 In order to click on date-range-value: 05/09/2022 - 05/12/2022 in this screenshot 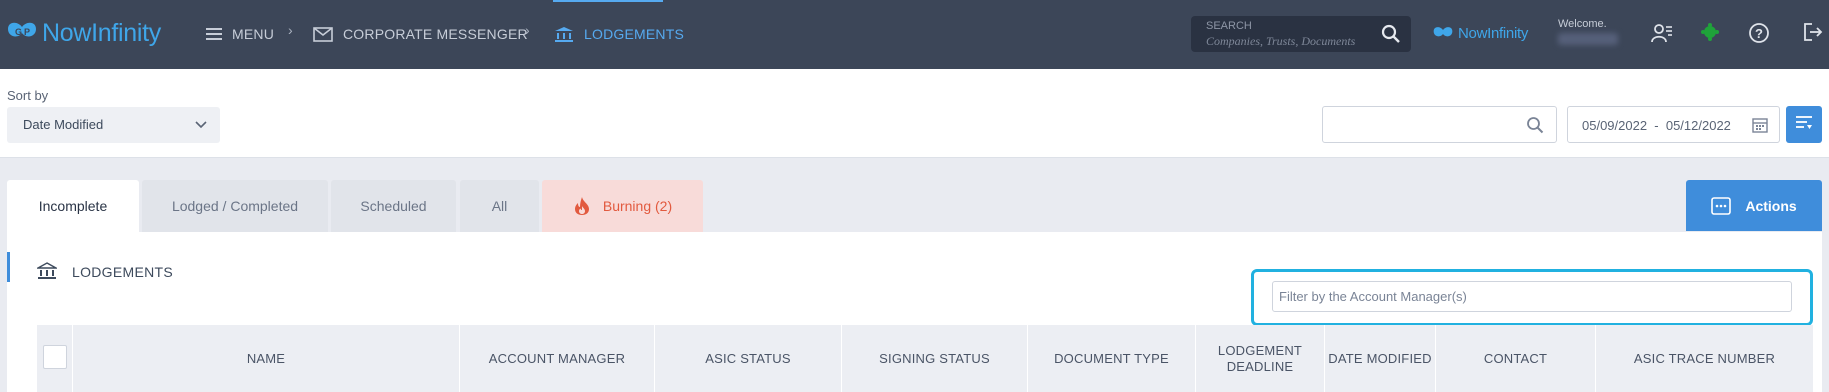, I will do `click(1656, 125)`.